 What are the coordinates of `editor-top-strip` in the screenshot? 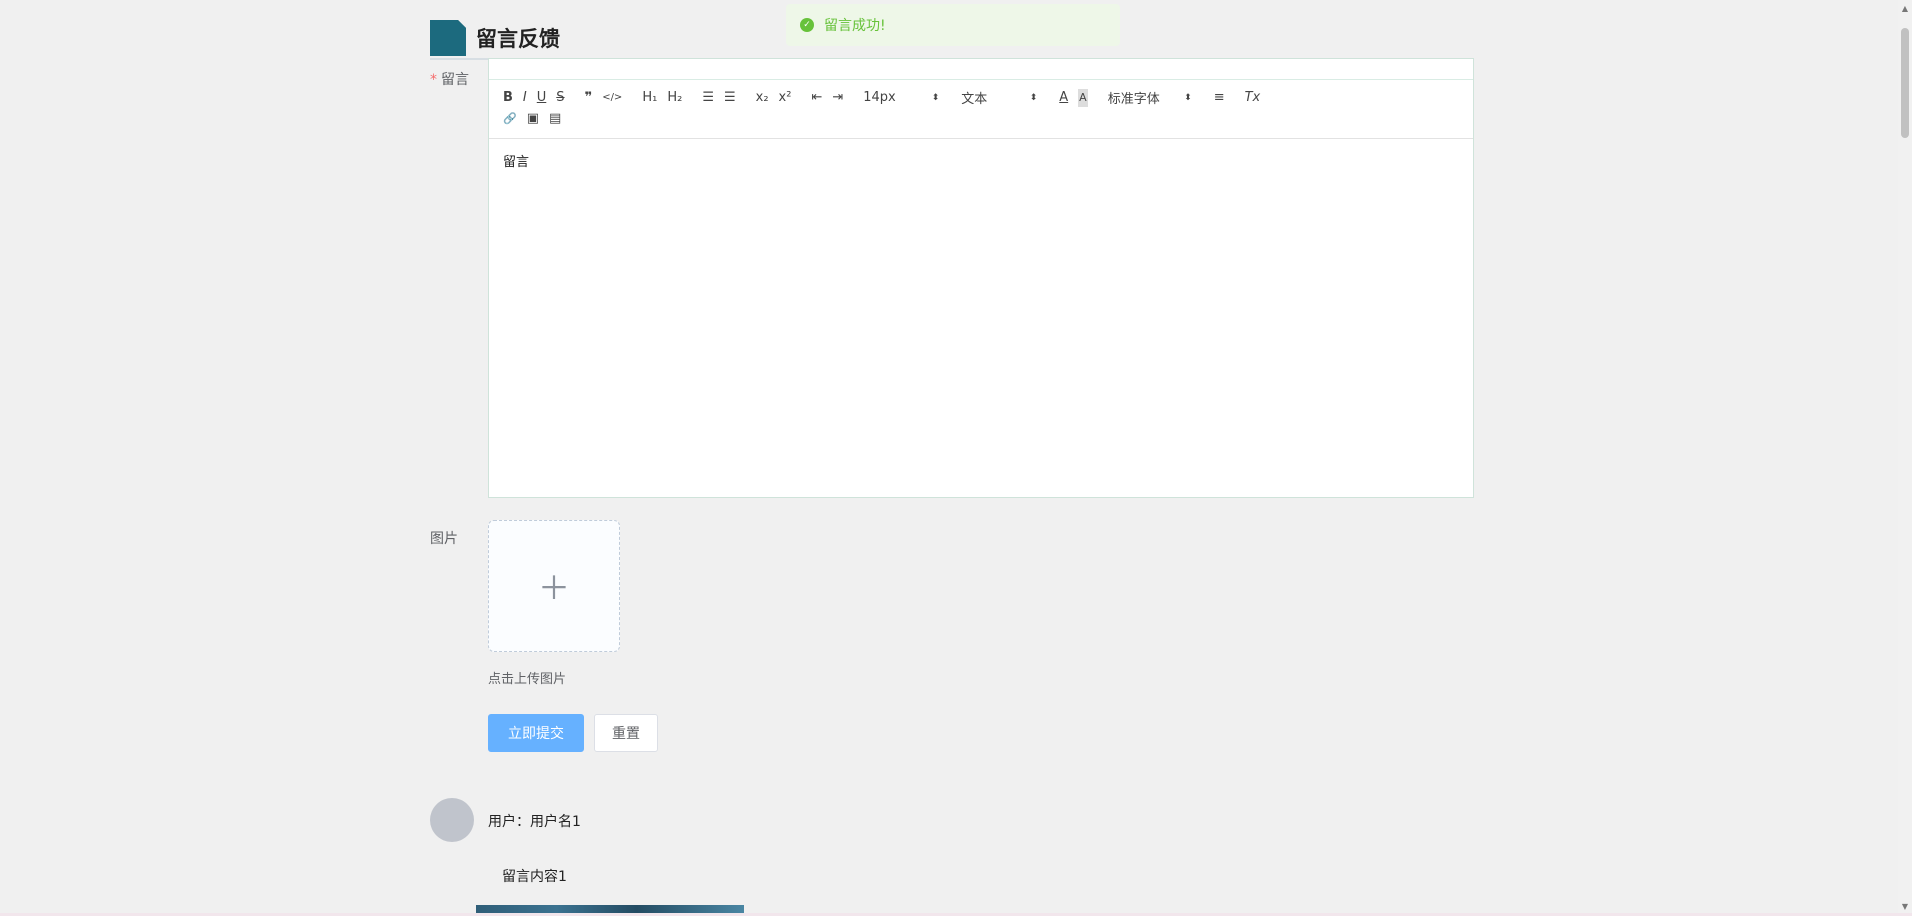 It's located at (981, 69).